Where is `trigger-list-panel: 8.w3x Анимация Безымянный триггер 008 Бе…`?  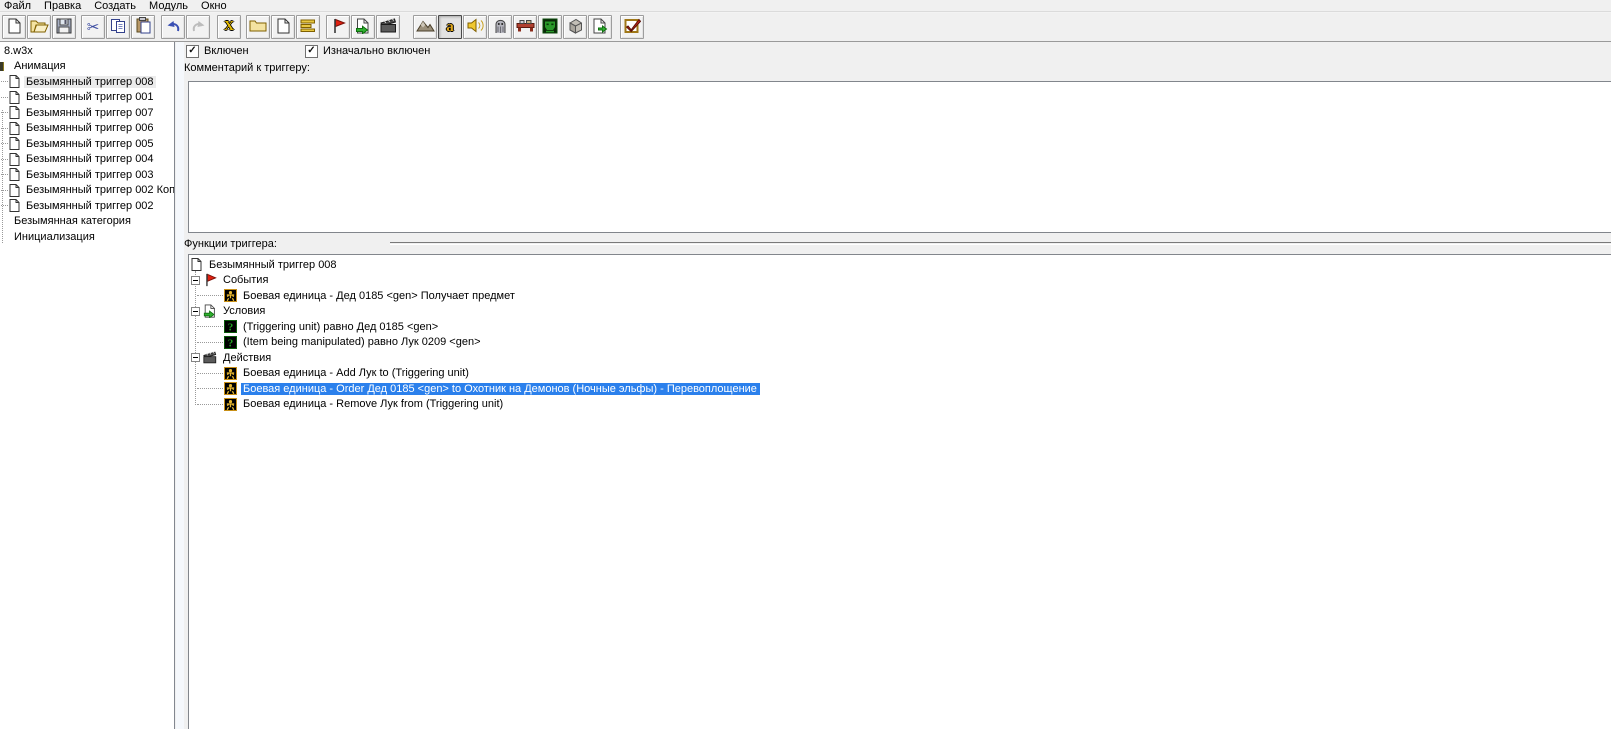 trigger-list-panel: 8.w3x Анимация Безымянный триггер 008 Бе… is located at coordinates (87, 385).